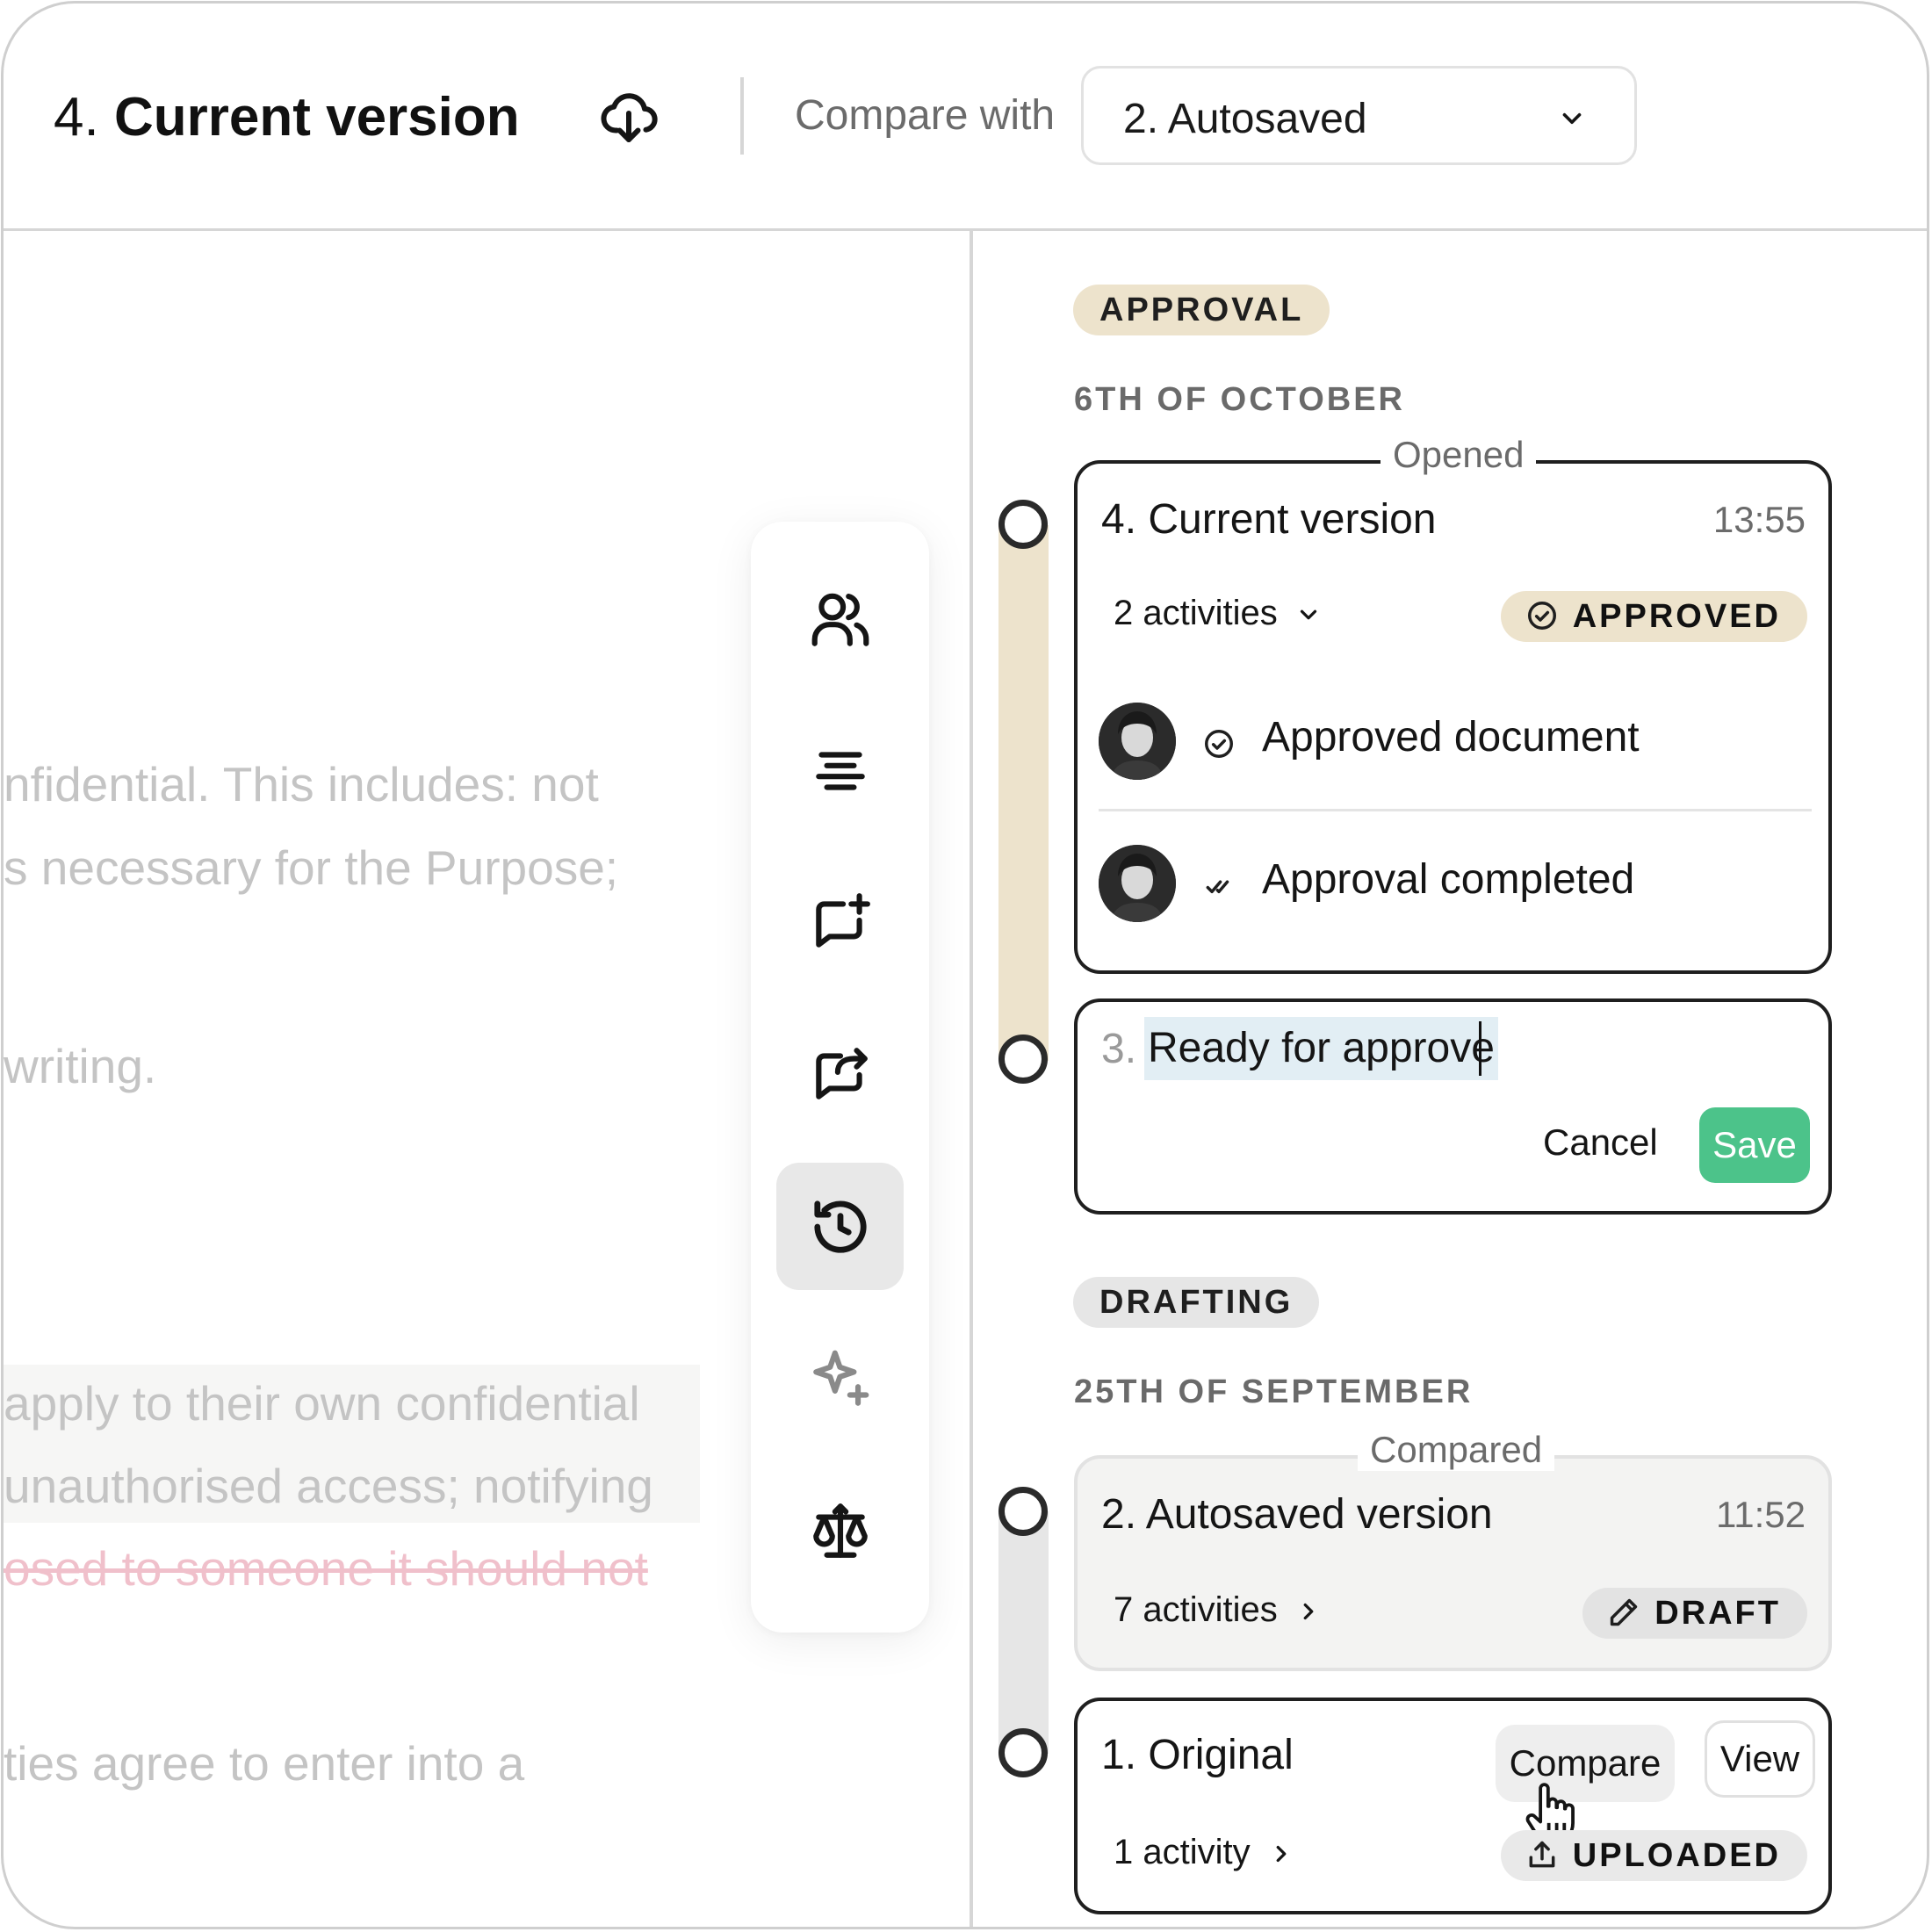  I want to click on document-line: nfidential. This includes: not, so click(301, 784).